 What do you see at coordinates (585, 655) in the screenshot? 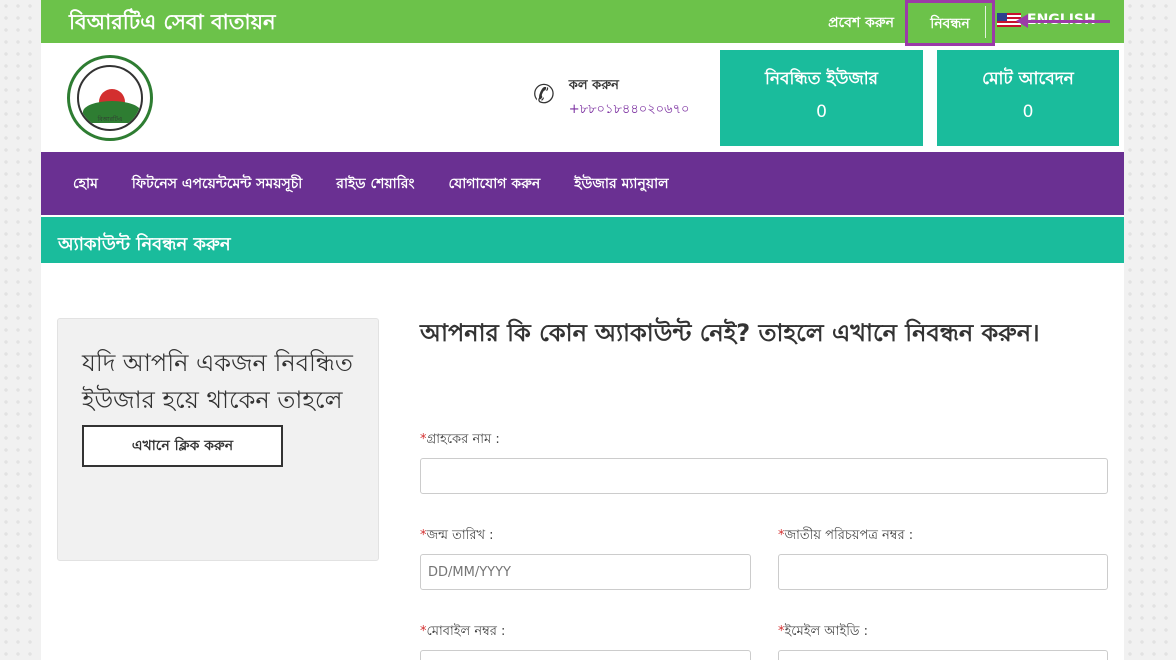
I see `mobile-input` at bounding box center [585, 655].